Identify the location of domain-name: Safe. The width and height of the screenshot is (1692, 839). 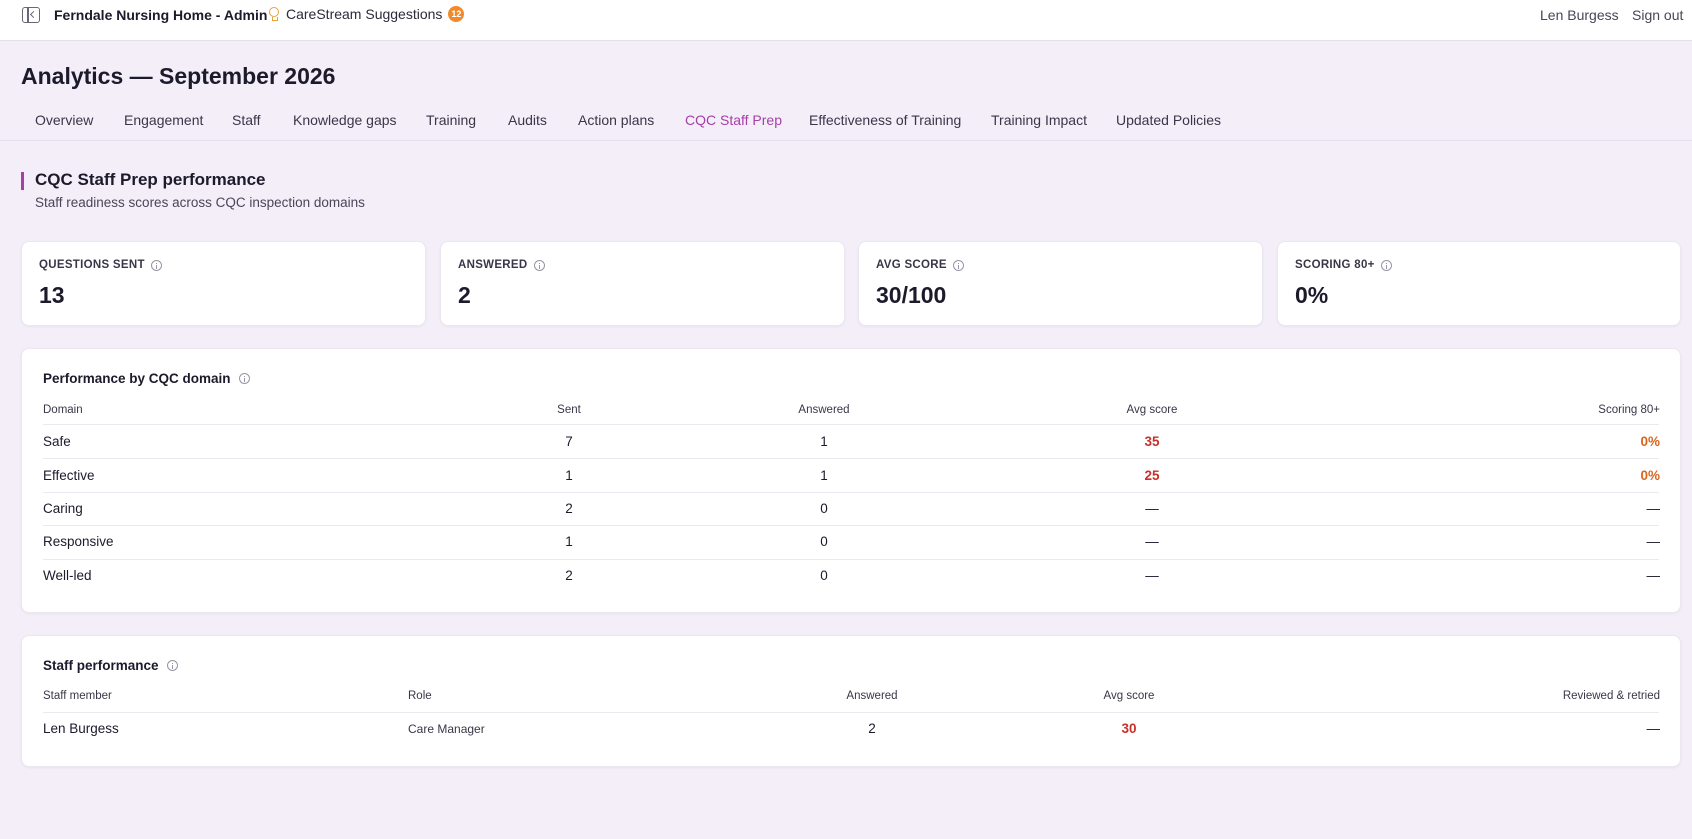
(57, 441).